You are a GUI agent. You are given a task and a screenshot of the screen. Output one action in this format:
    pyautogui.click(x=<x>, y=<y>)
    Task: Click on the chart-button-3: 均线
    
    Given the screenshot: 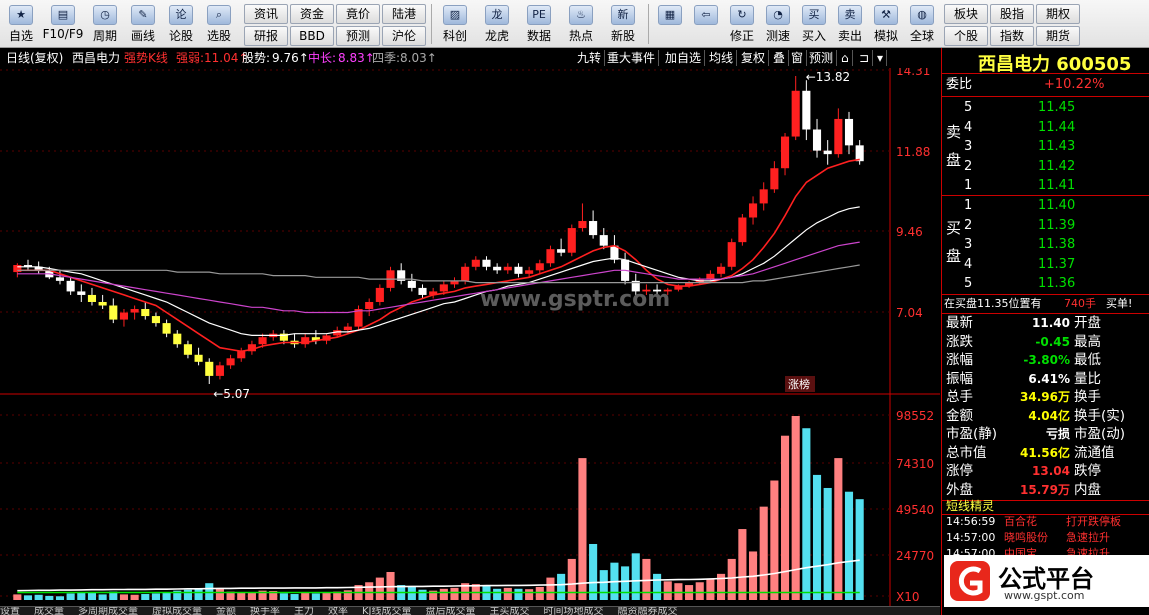 What is the action you would take?
    pyautogui.click(x=722, y=58)
    